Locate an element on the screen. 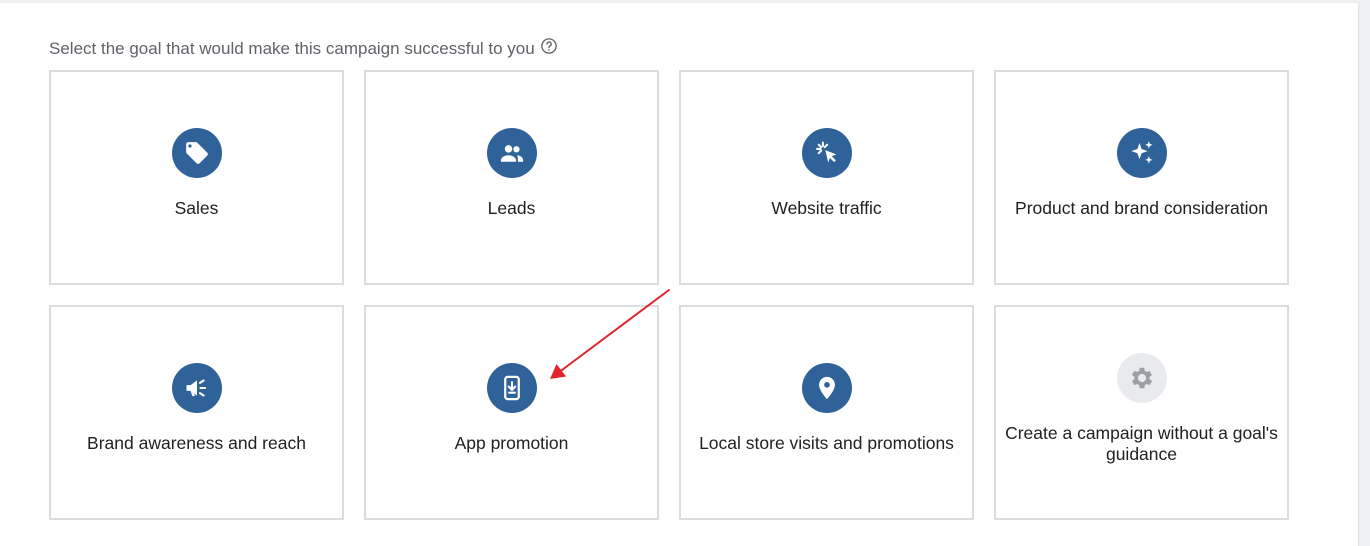 This screenshot has width=1370, height=546. goal-card-local-store-visits: Local store visits and promotions is located at coordinates (826, 412).